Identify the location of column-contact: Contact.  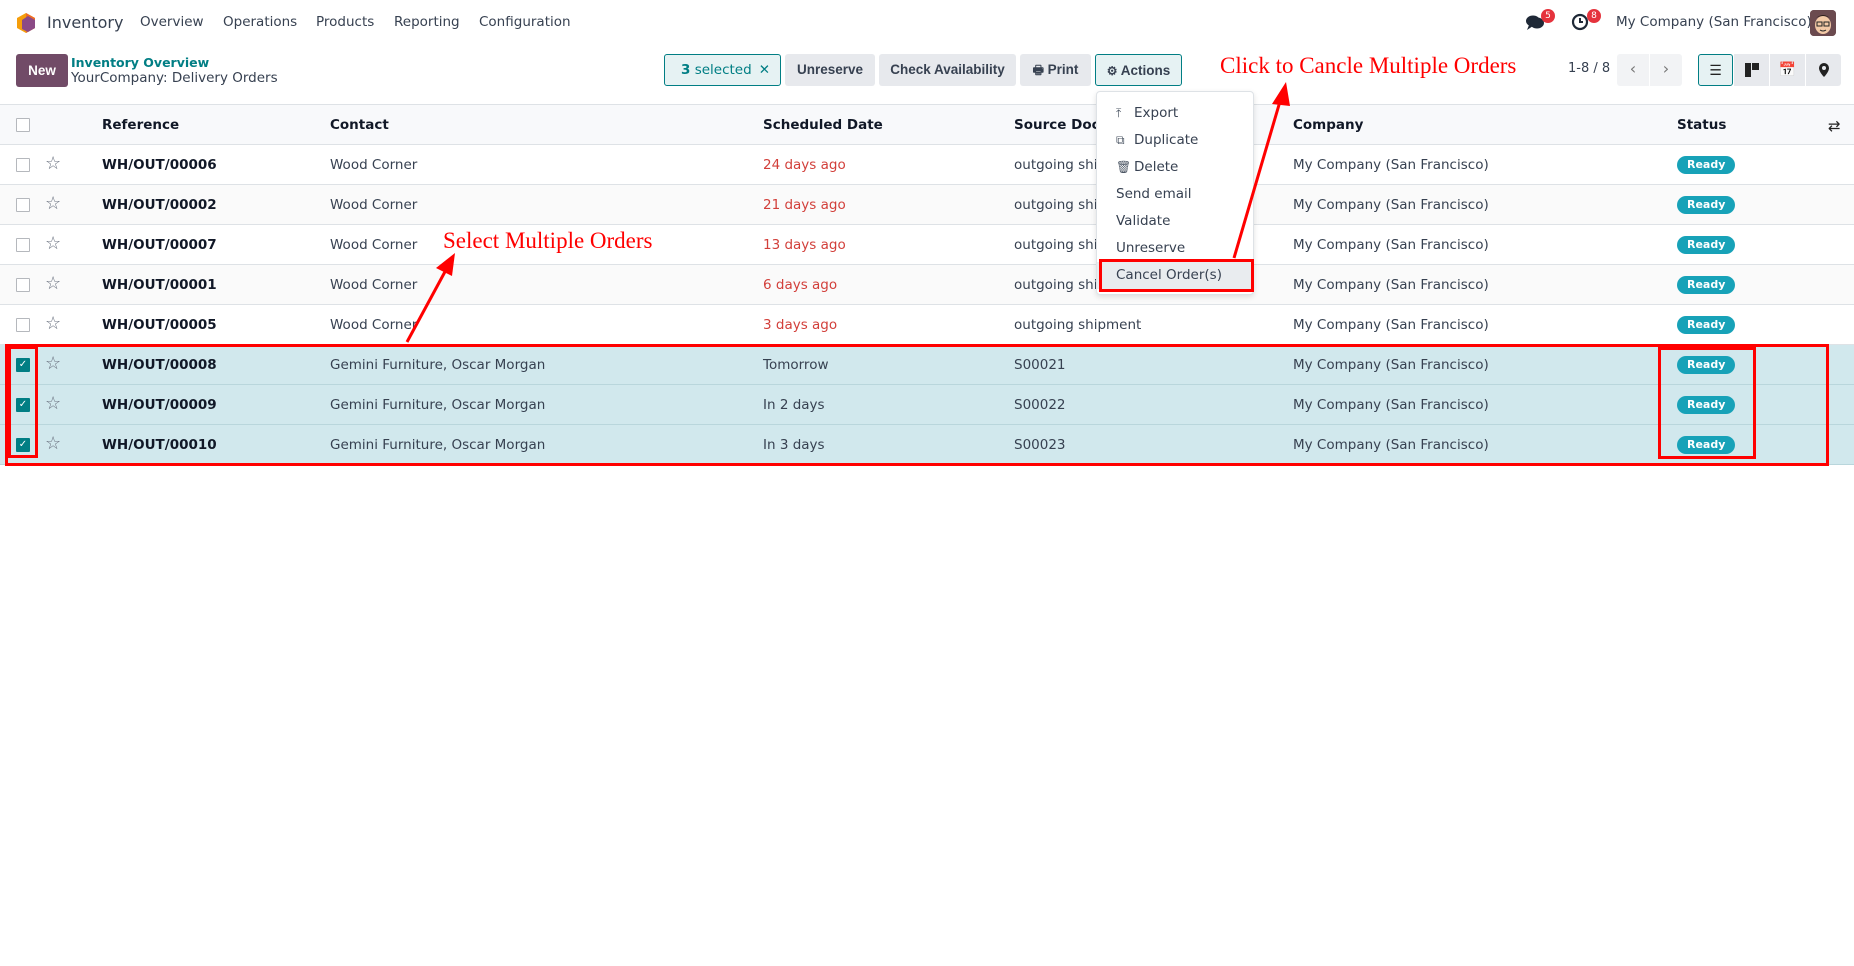
(359, 125).